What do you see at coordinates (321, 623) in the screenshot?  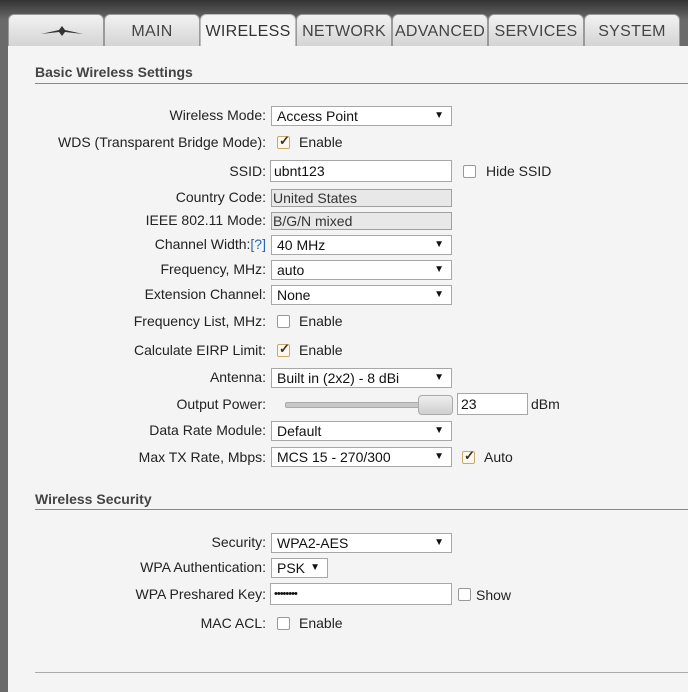 I see `mac-acl-enable-label: Enable` at bounding box center [321, 623].